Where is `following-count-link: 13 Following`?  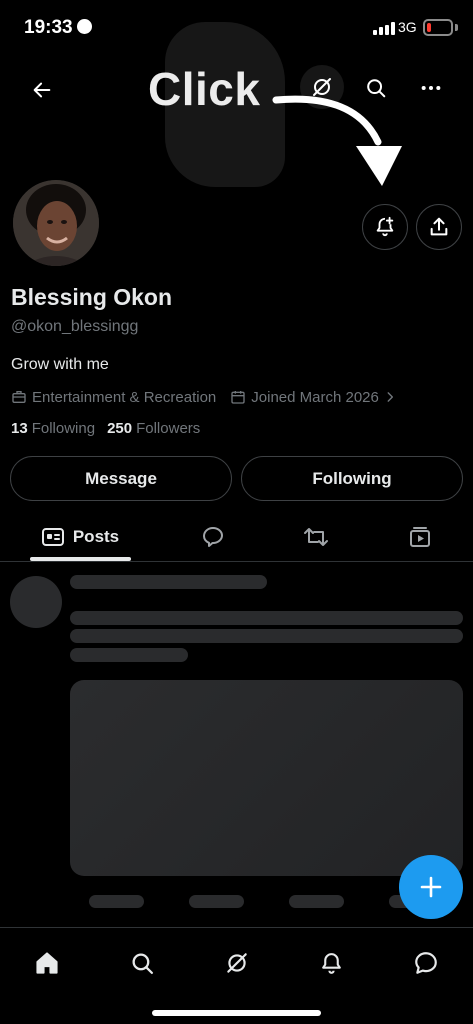
following-count-link: 13 Following is located at coordinates (53, 428).